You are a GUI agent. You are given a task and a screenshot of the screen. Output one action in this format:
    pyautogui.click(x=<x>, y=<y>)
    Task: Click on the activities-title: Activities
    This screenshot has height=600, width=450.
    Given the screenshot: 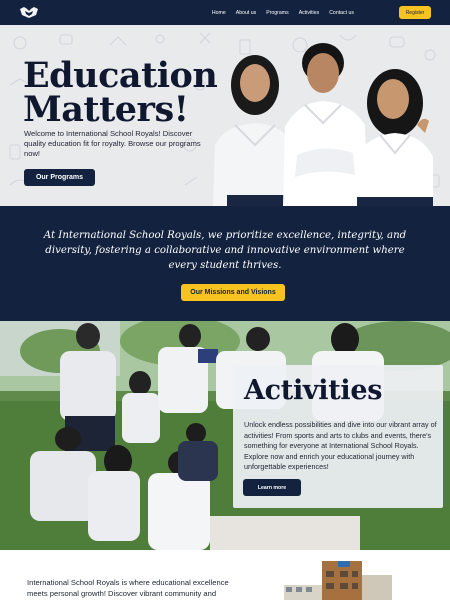 What is the action you would take?
    pyautogui.click(x=313, y=390)
    